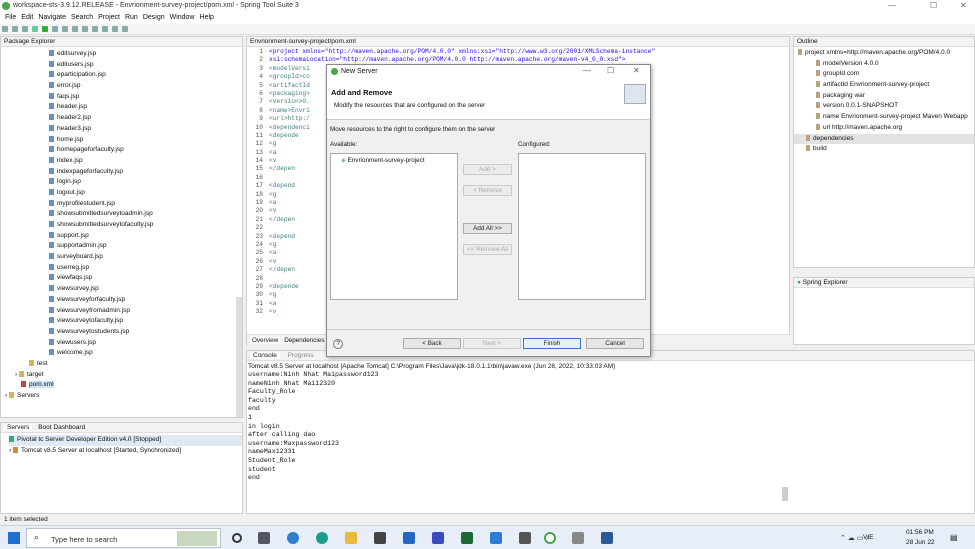 The width and height of the screenshot is (975, 549). I want to click on remove-all-button: << Remove All, so click(487, 249).